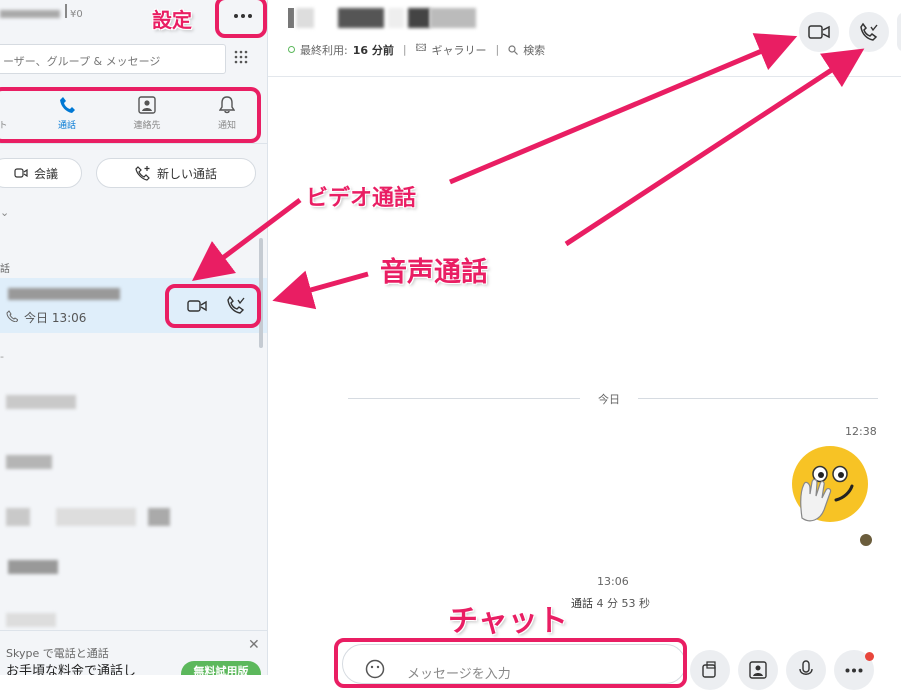  What do you see at coordinates (172, 20) in the screenshot?
I see `settings-annotation: 設定` at bounding box center [172, 20].